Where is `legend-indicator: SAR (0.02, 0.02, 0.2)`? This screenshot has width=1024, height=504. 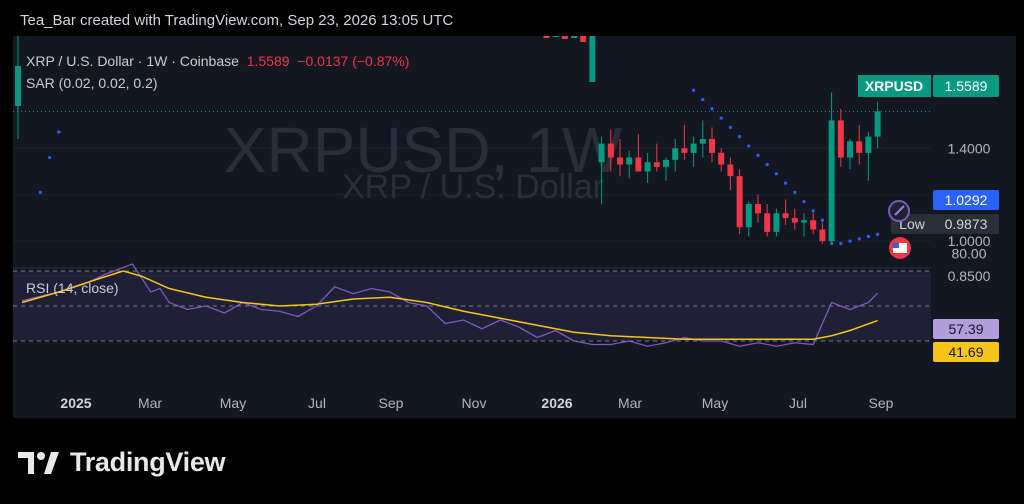 legend-indicator: SAR (0.02, 0.02, 0.2) is located at coordinates (92, 83).